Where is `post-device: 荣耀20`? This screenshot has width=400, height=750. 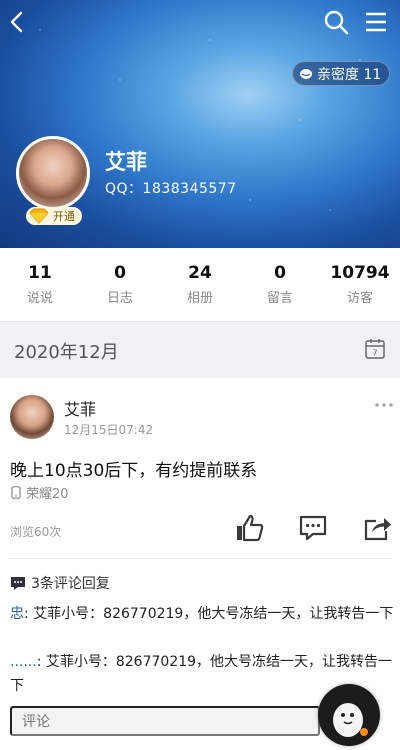 post-device: 荣耀20 is located at coordinates (39, 492).